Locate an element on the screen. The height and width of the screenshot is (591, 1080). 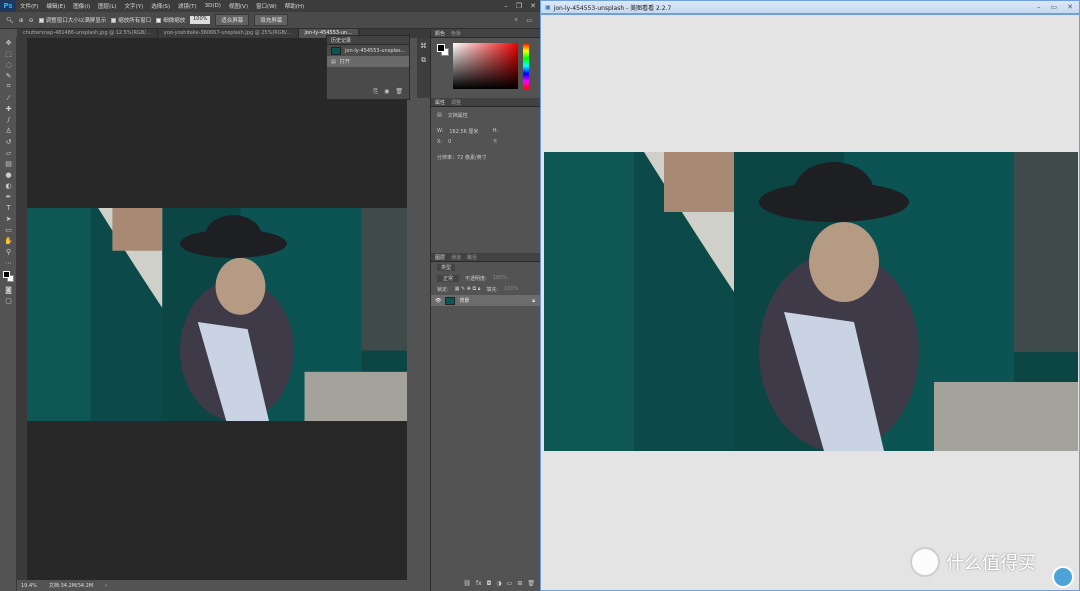
history-brush-icon: ↺ is located at coordinates (8, 141).